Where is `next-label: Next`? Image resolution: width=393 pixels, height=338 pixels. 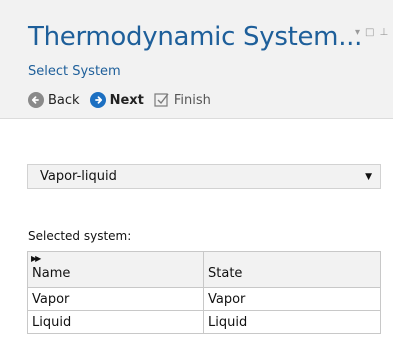 next-label: Next is located at coordinates (126, 100).